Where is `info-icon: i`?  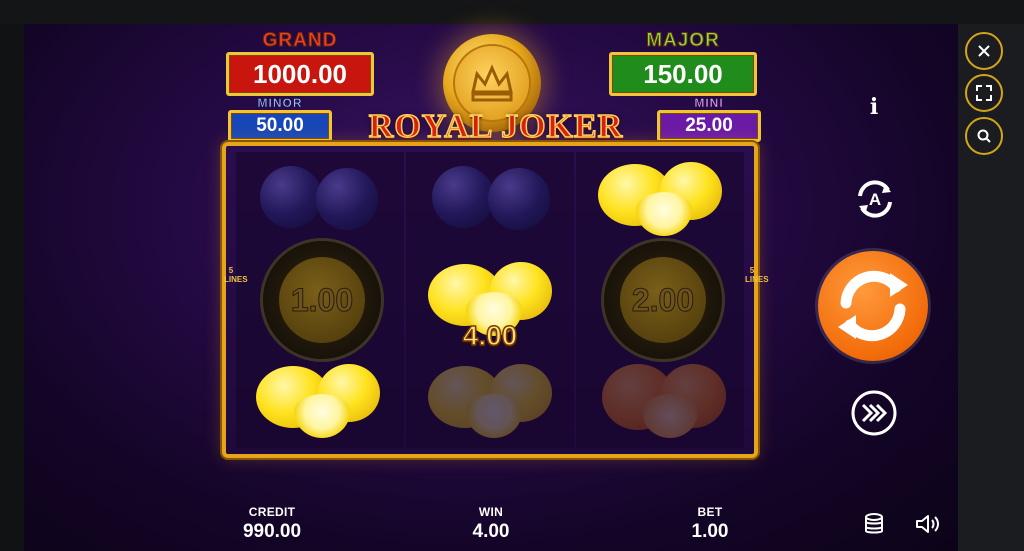
info-icon: i is located at coordinates (874, 107).